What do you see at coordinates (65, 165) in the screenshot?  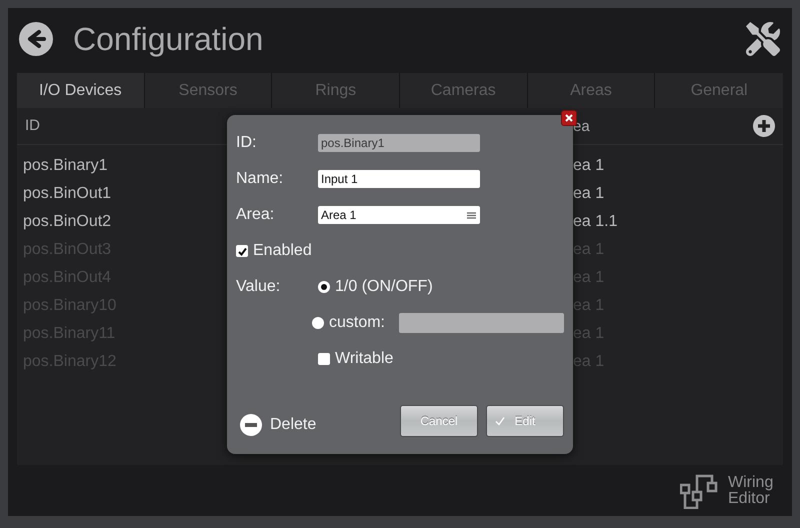 I see `table-cell: pos.Binary1` at bounding box center [65, 165].